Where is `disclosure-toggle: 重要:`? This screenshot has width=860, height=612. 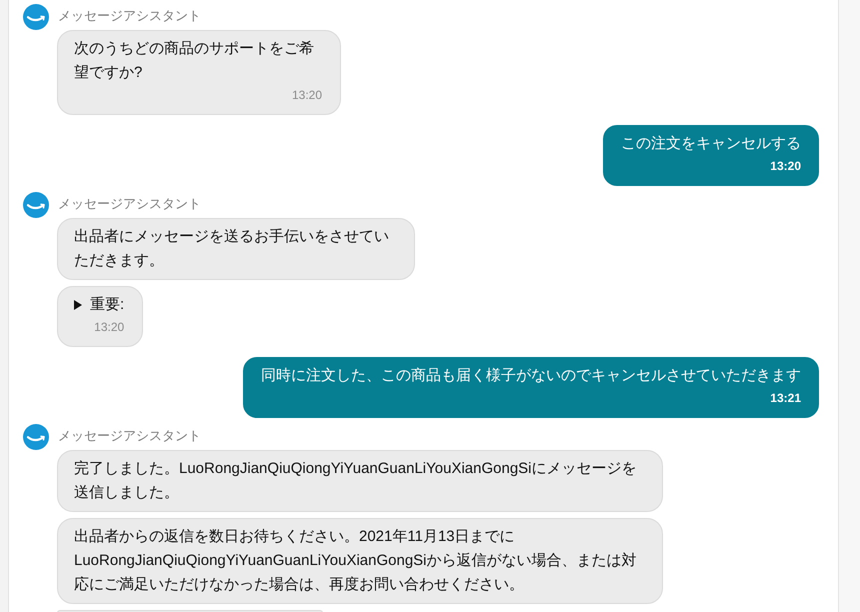 disclosure-toggle: 重要: is located at coordinates (99, 305).